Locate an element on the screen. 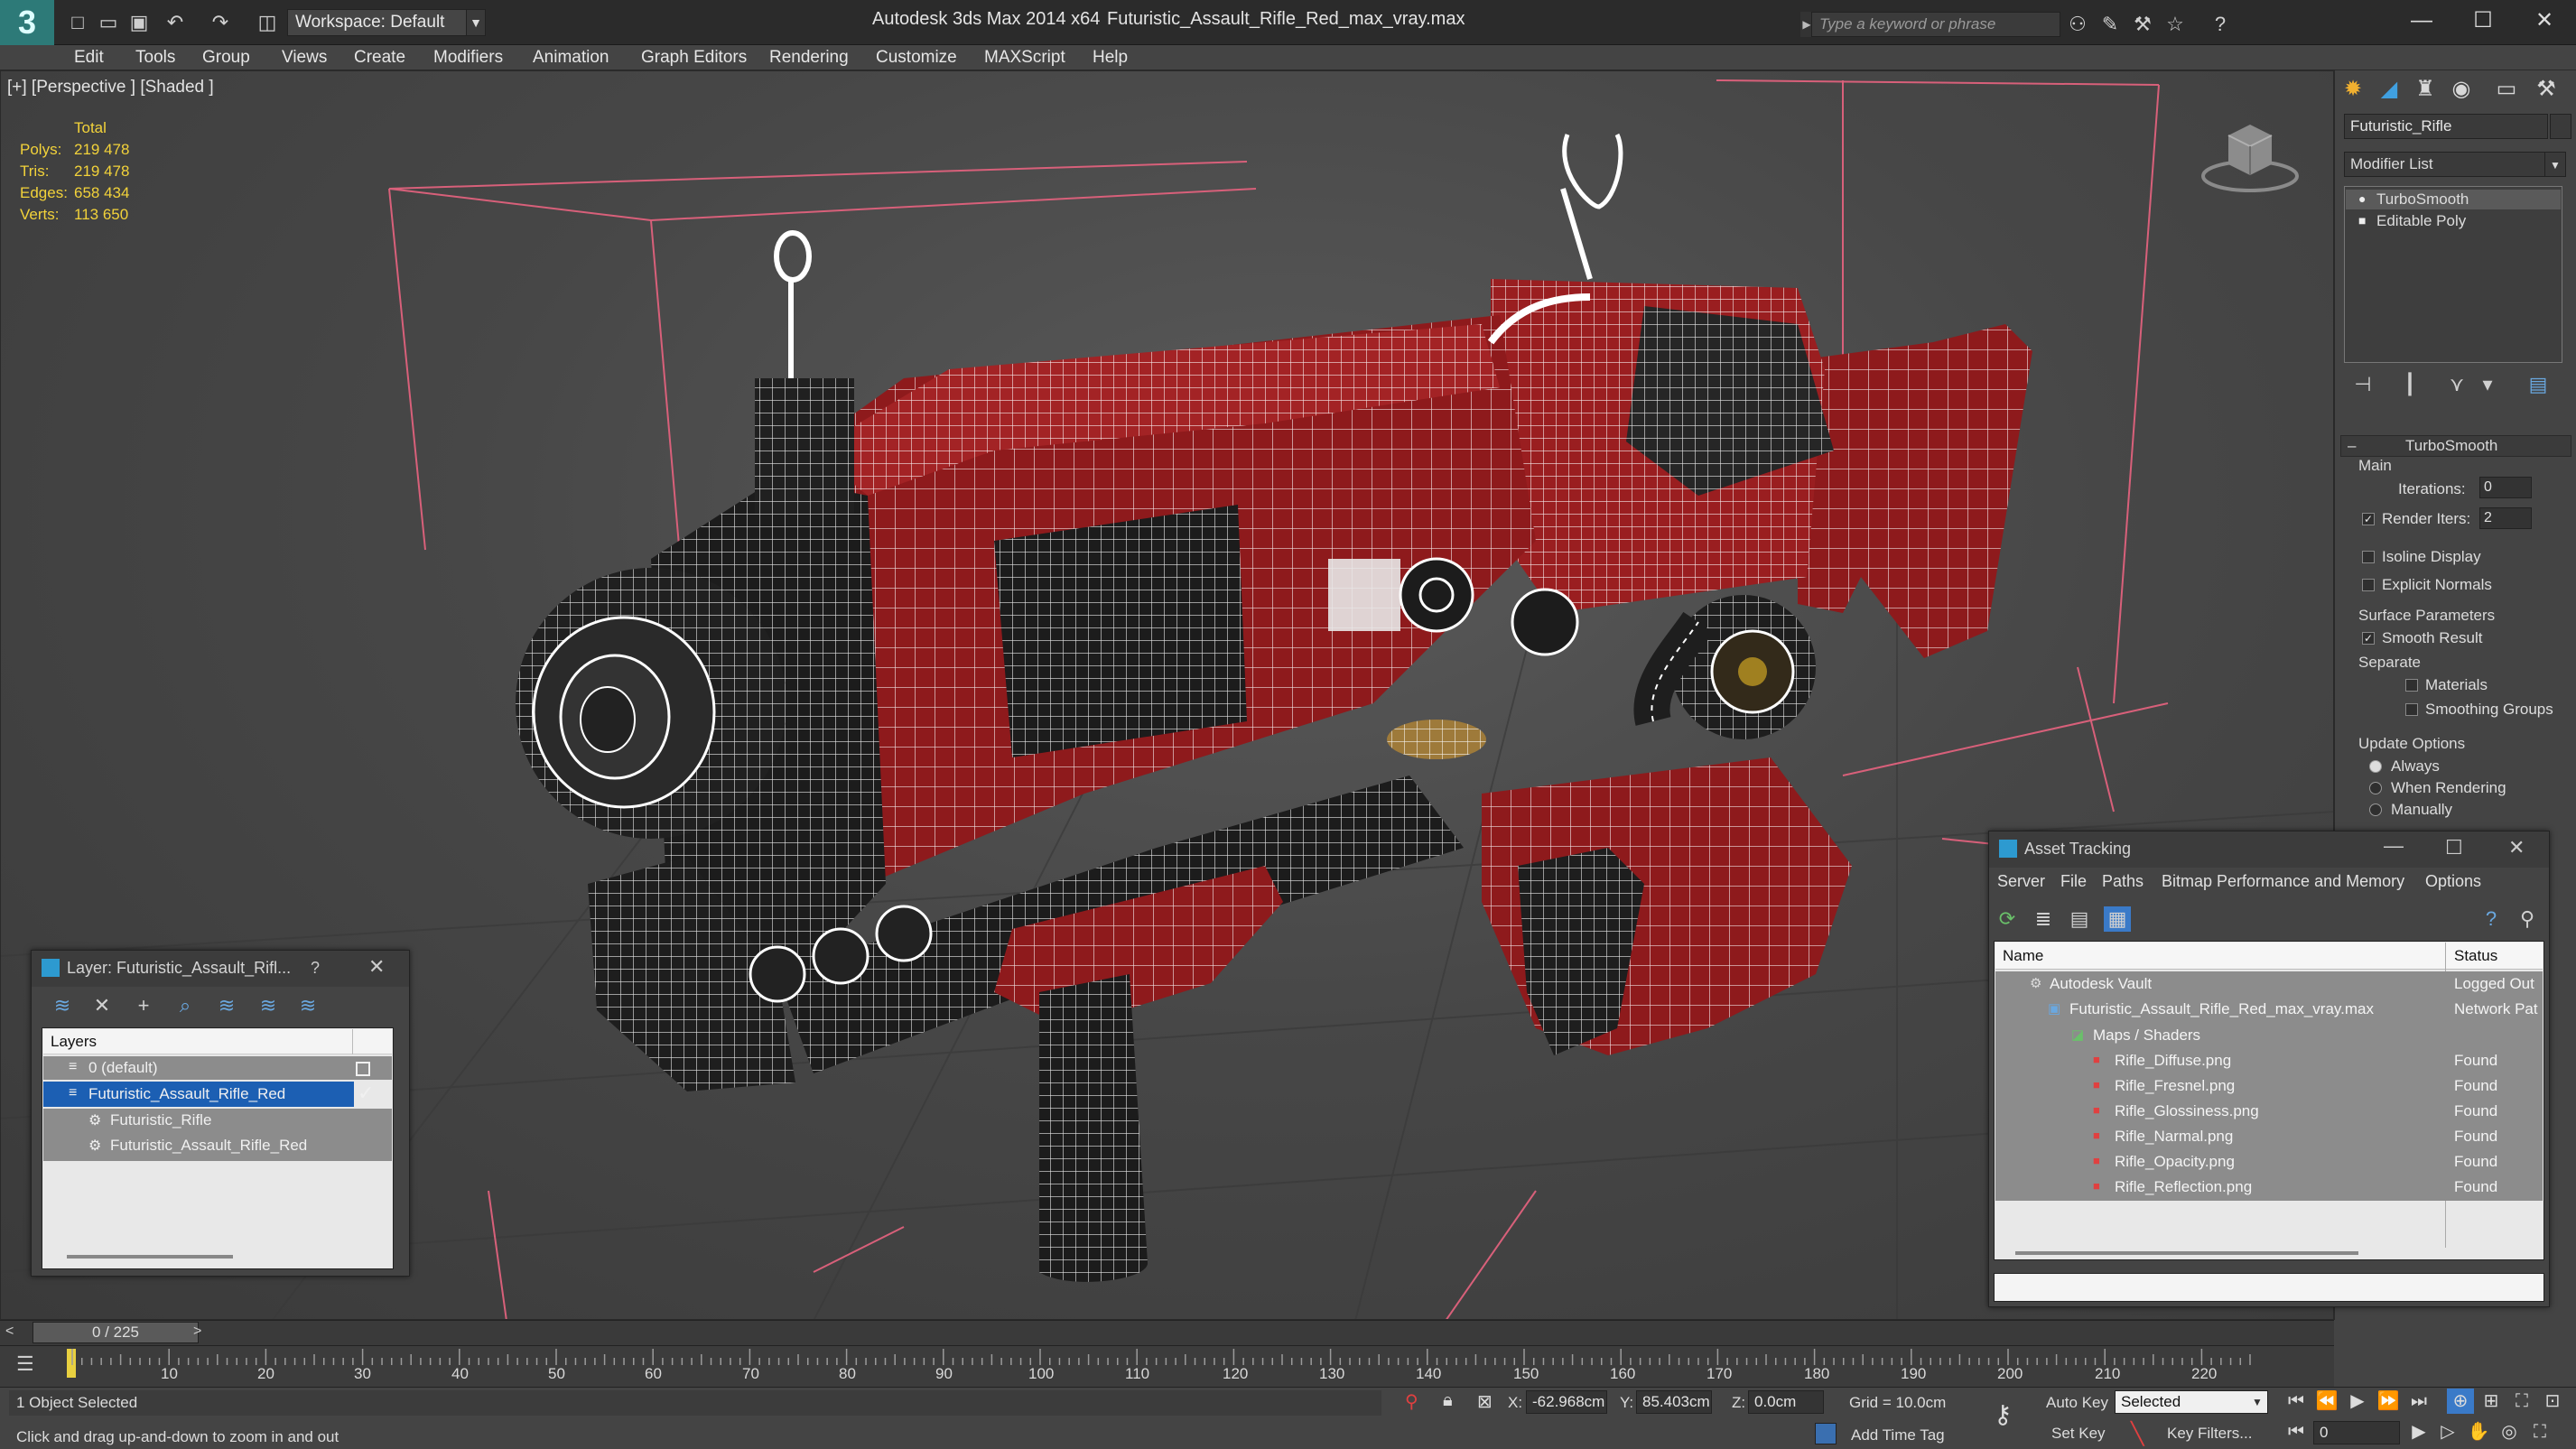 This screenshot has width=2576, height=1449. absolute-mode-icon: ⊠ is located at coordinates (1485, 1401).